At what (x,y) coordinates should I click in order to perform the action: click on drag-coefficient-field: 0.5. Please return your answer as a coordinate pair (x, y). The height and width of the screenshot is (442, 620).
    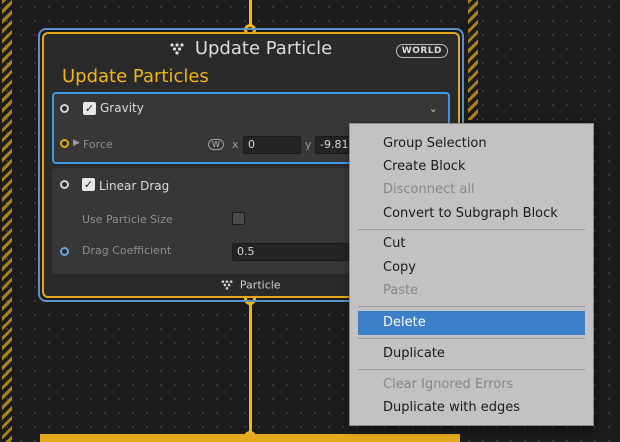
    Looking at the image, I should click on (292, 252).